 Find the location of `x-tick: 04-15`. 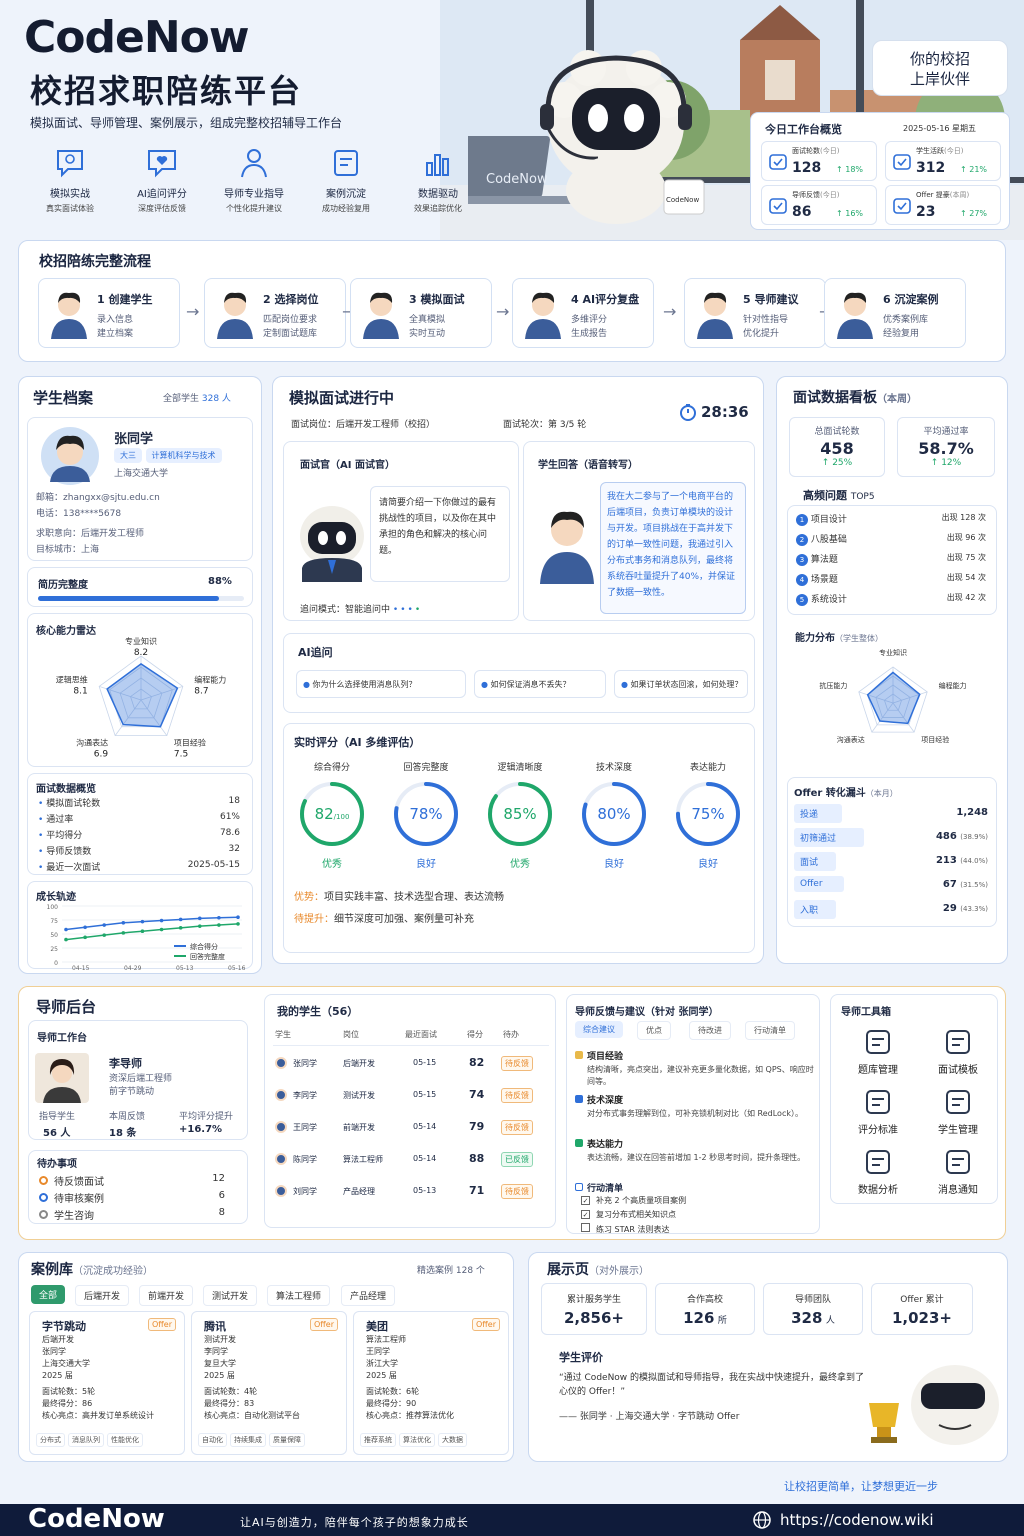

x-tick: 04-15 is located at coordinates (81, 967).